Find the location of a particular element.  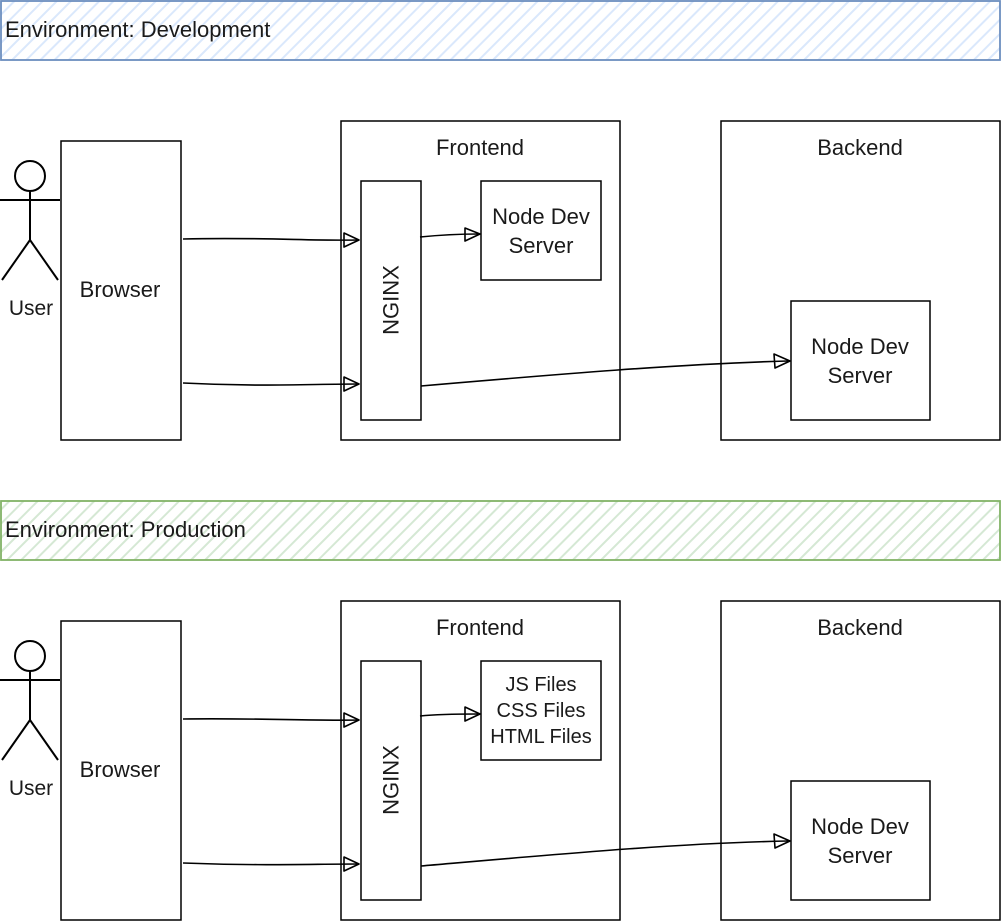

frontend-target-box is located at coordinates (541, 230).